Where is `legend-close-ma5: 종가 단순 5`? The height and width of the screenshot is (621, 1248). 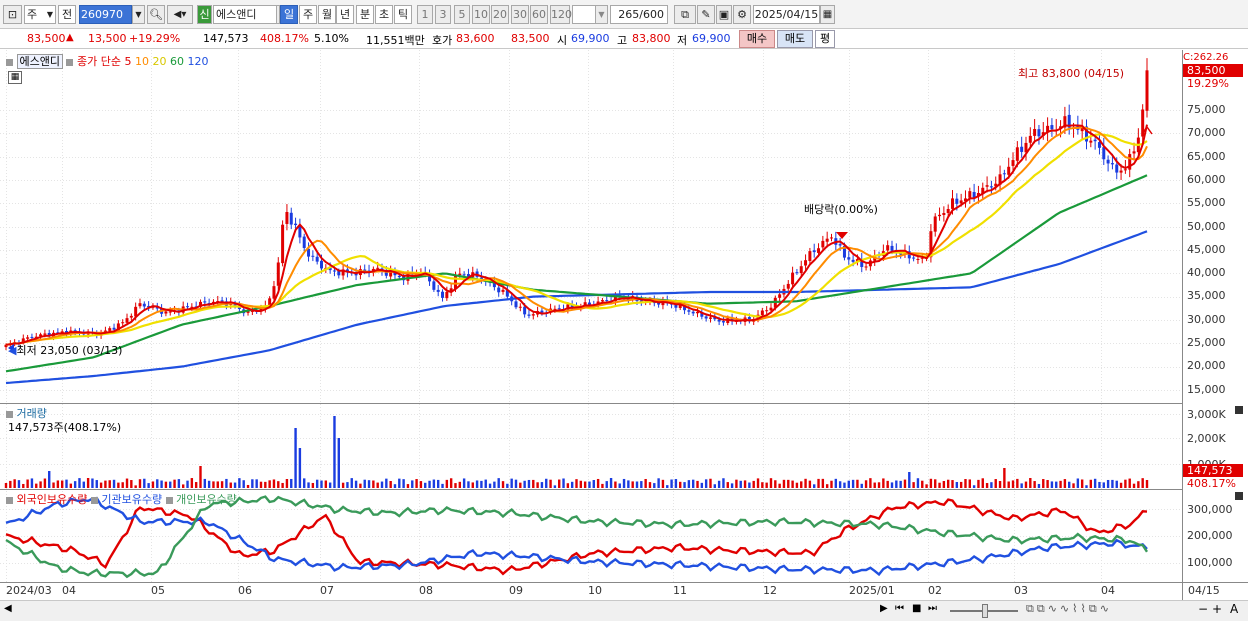
legend-close-ma5: 종가 단순 5 is located at coordinates (104, 61).